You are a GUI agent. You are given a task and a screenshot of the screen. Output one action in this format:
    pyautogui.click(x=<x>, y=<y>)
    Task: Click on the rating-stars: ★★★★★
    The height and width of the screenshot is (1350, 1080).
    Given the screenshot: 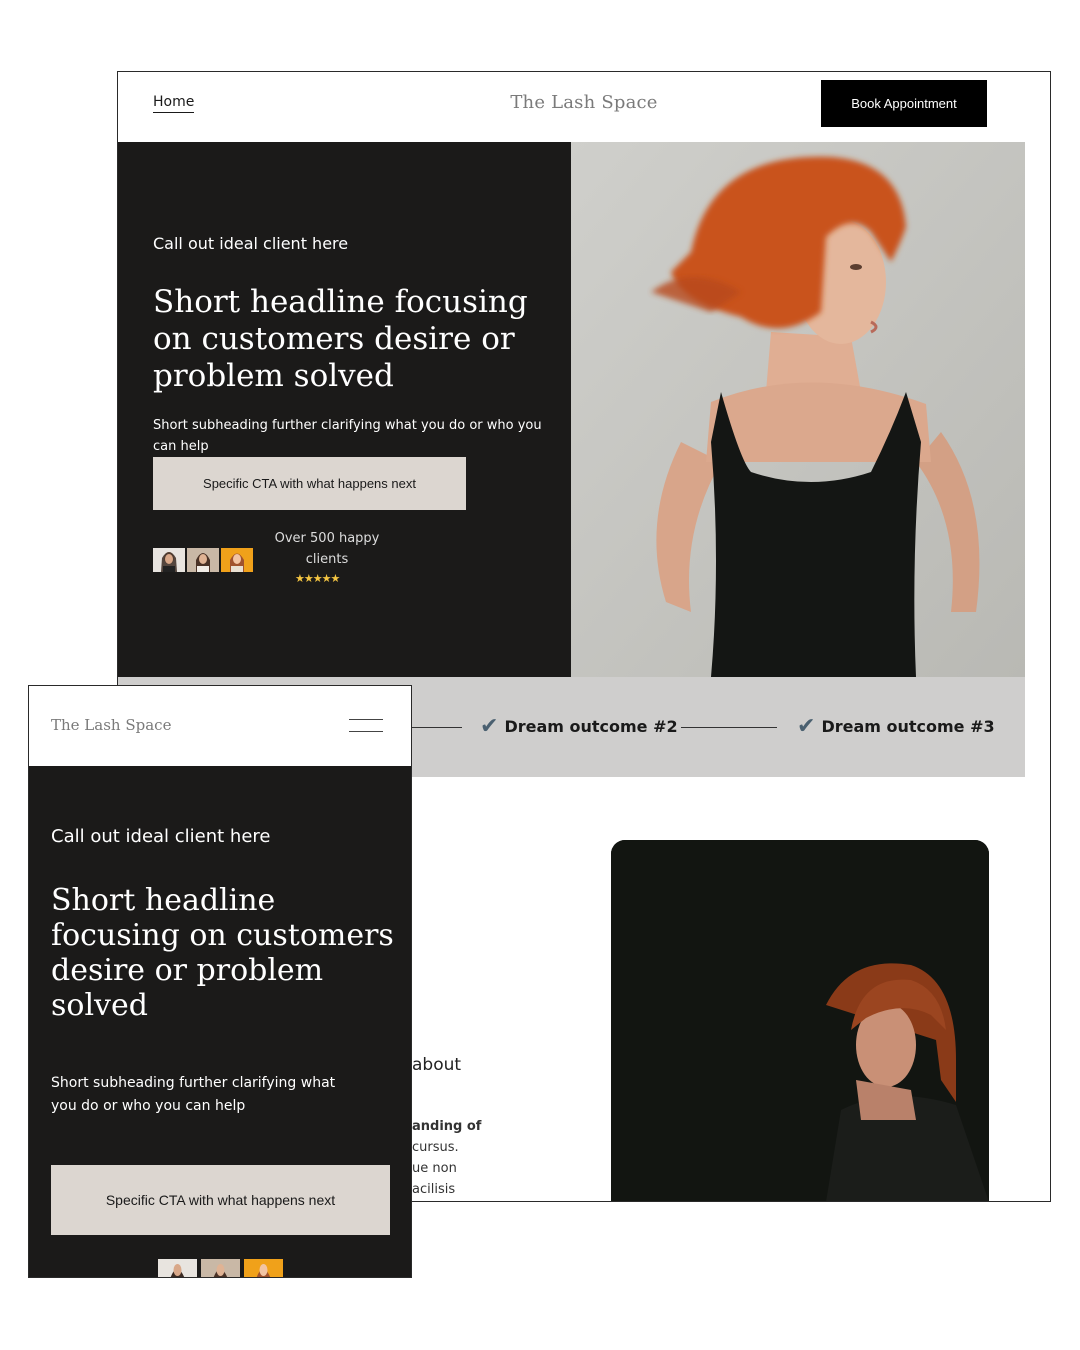 What is the action you would take?
    pyautogui.click(x=317, y=578)
    